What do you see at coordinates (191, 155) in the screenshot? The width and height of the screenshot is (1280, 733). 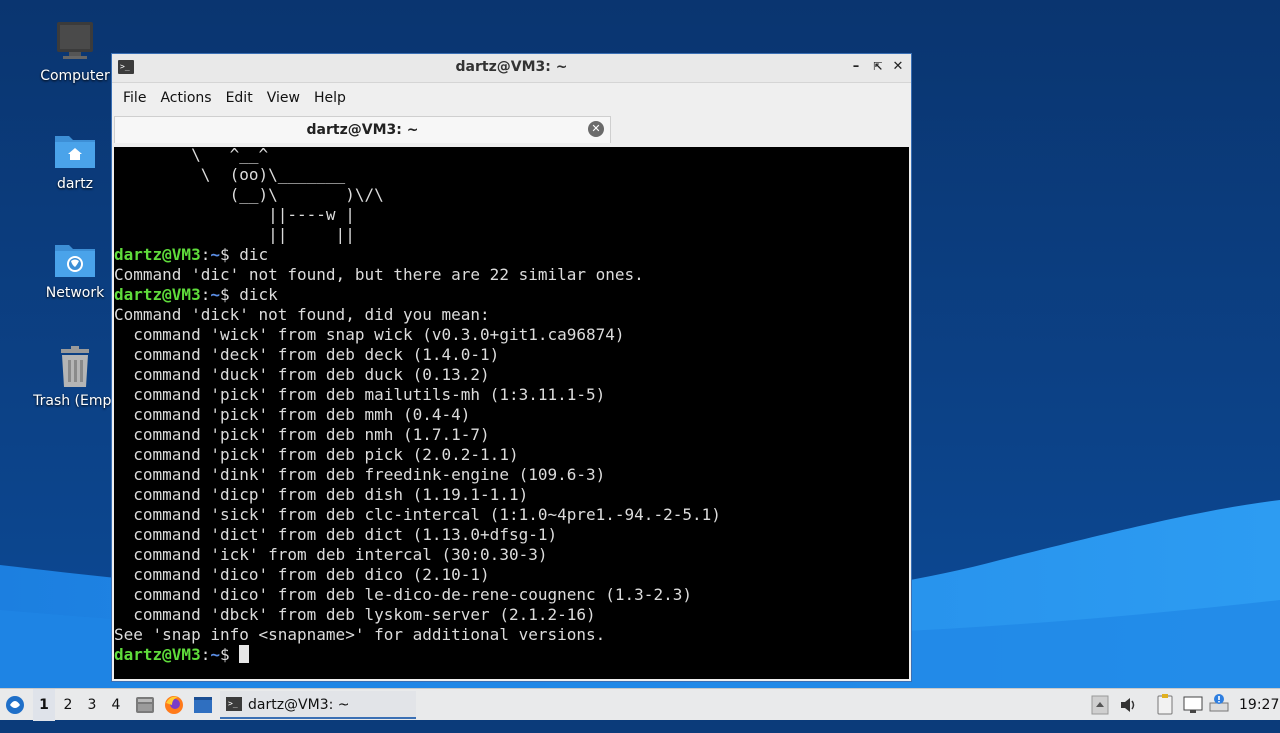 I see `terminal-output-line: \ ^__^` at bounding box center [191, 155].